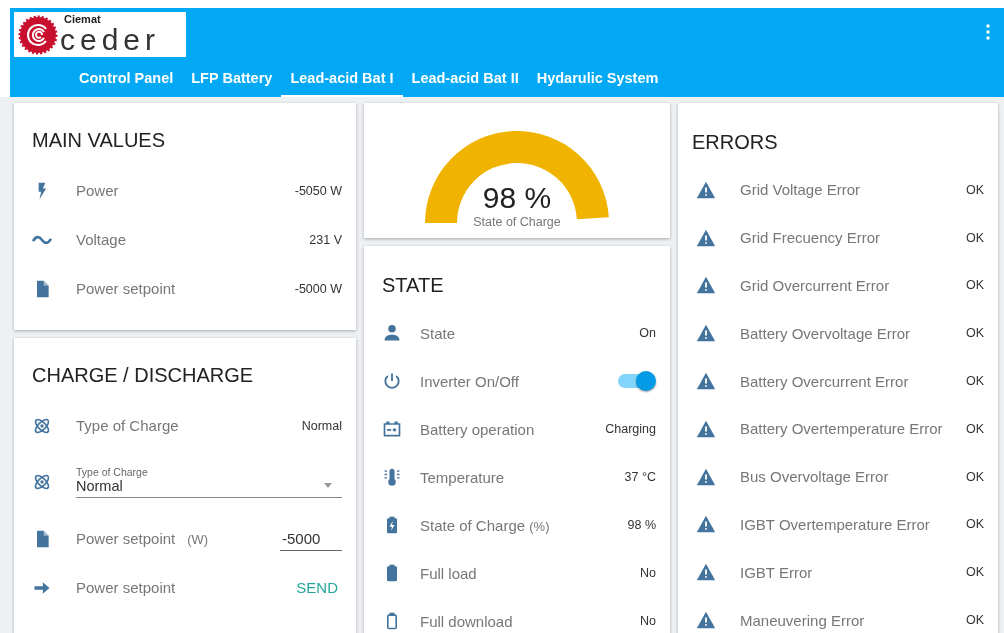 This screenshot has height=633, width=1004. I want to click on charge-type-select: Type of Charge Normal, so click(209, 482).